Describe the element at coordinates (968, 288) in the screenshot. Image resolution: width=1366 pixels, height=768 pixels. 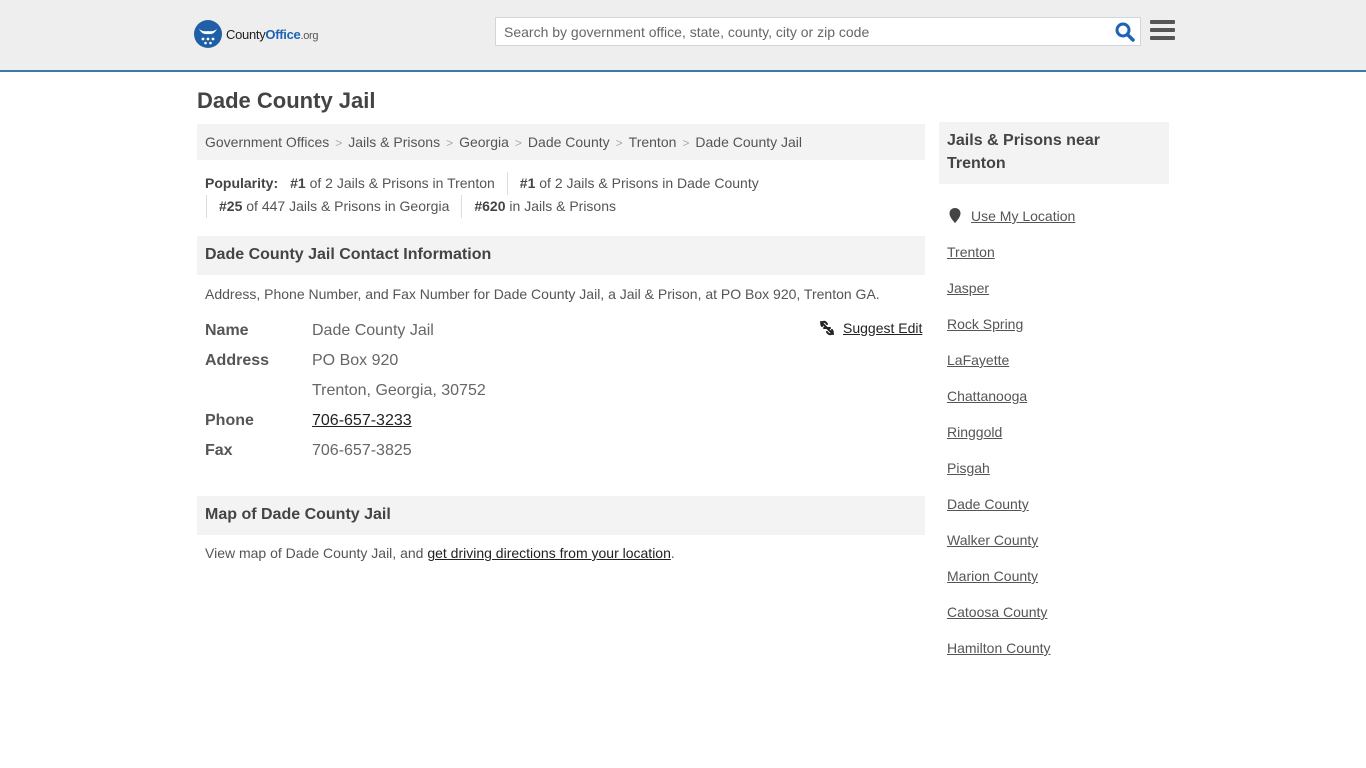
I see `nearby-link-jasper: Jasper` at that location.